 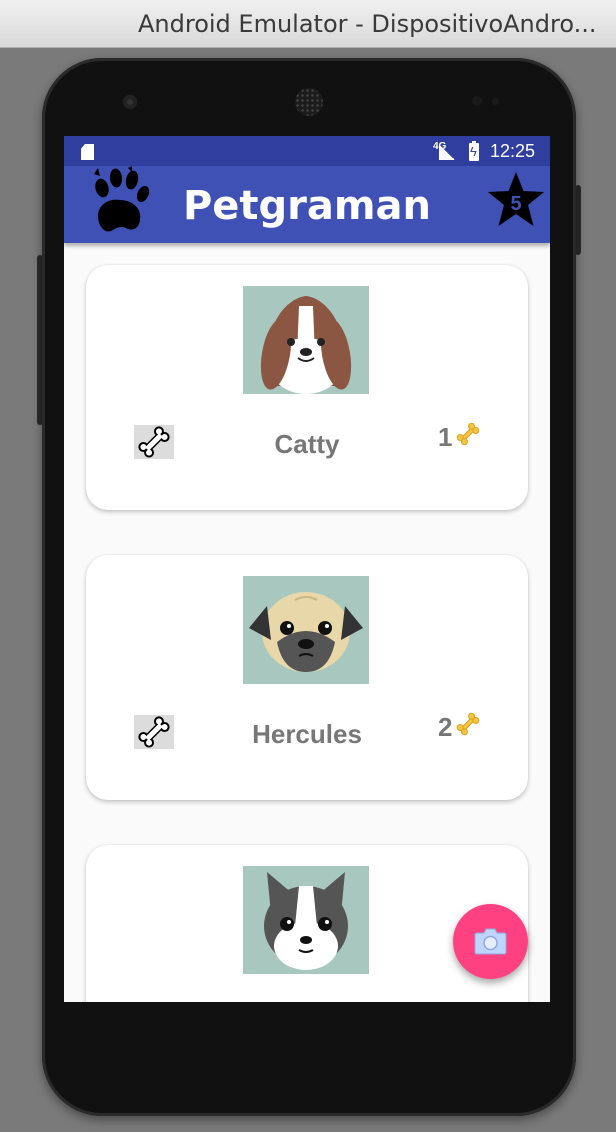 I want to click on bulldog-face-icon, so click(x=306, y=920).